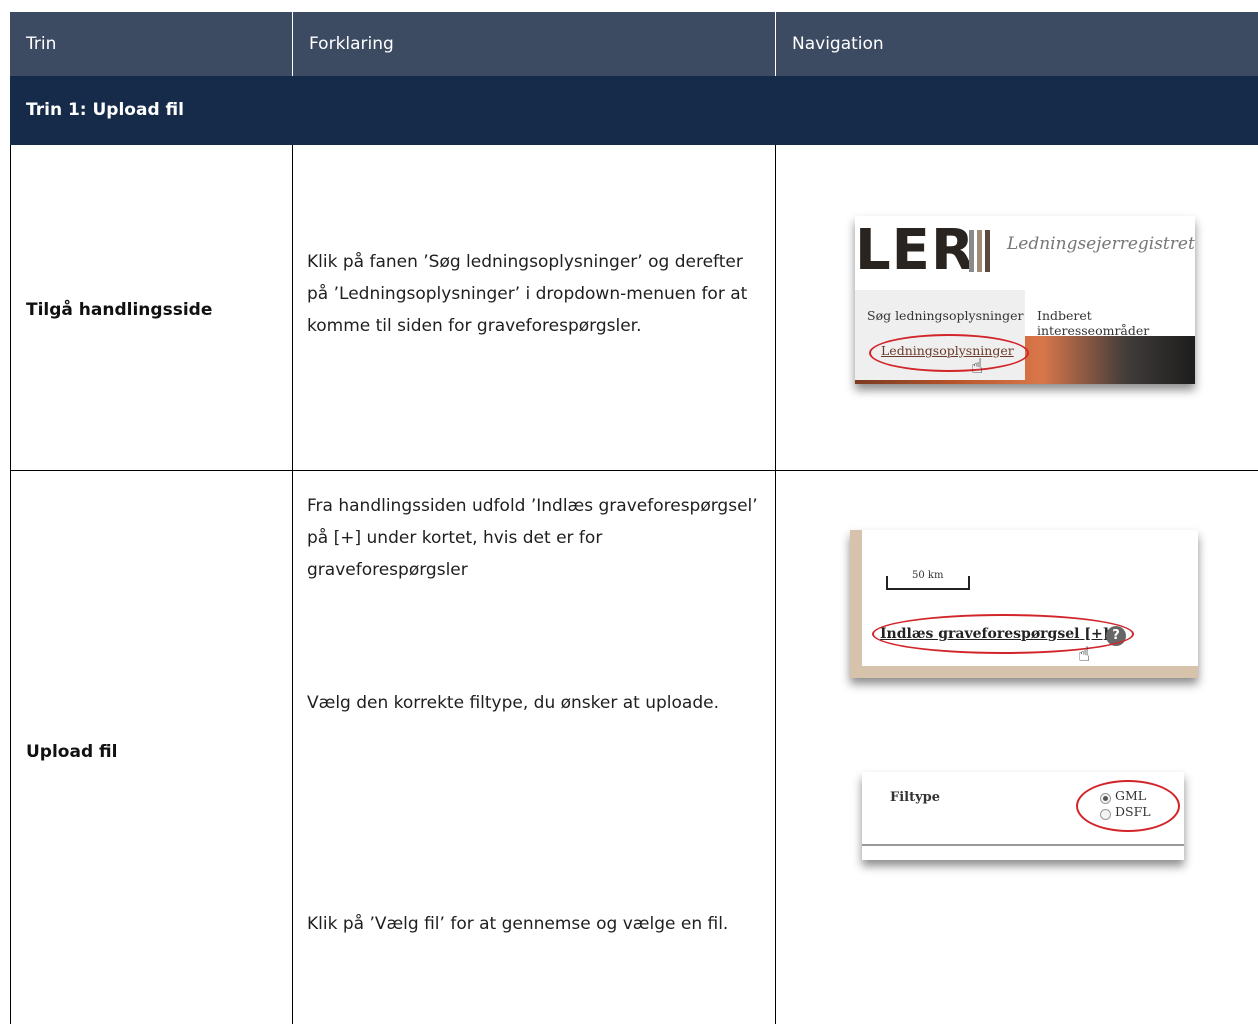  Describe the element at coordinates (1023, 845) in the screenshot. I see `divider` at that location.